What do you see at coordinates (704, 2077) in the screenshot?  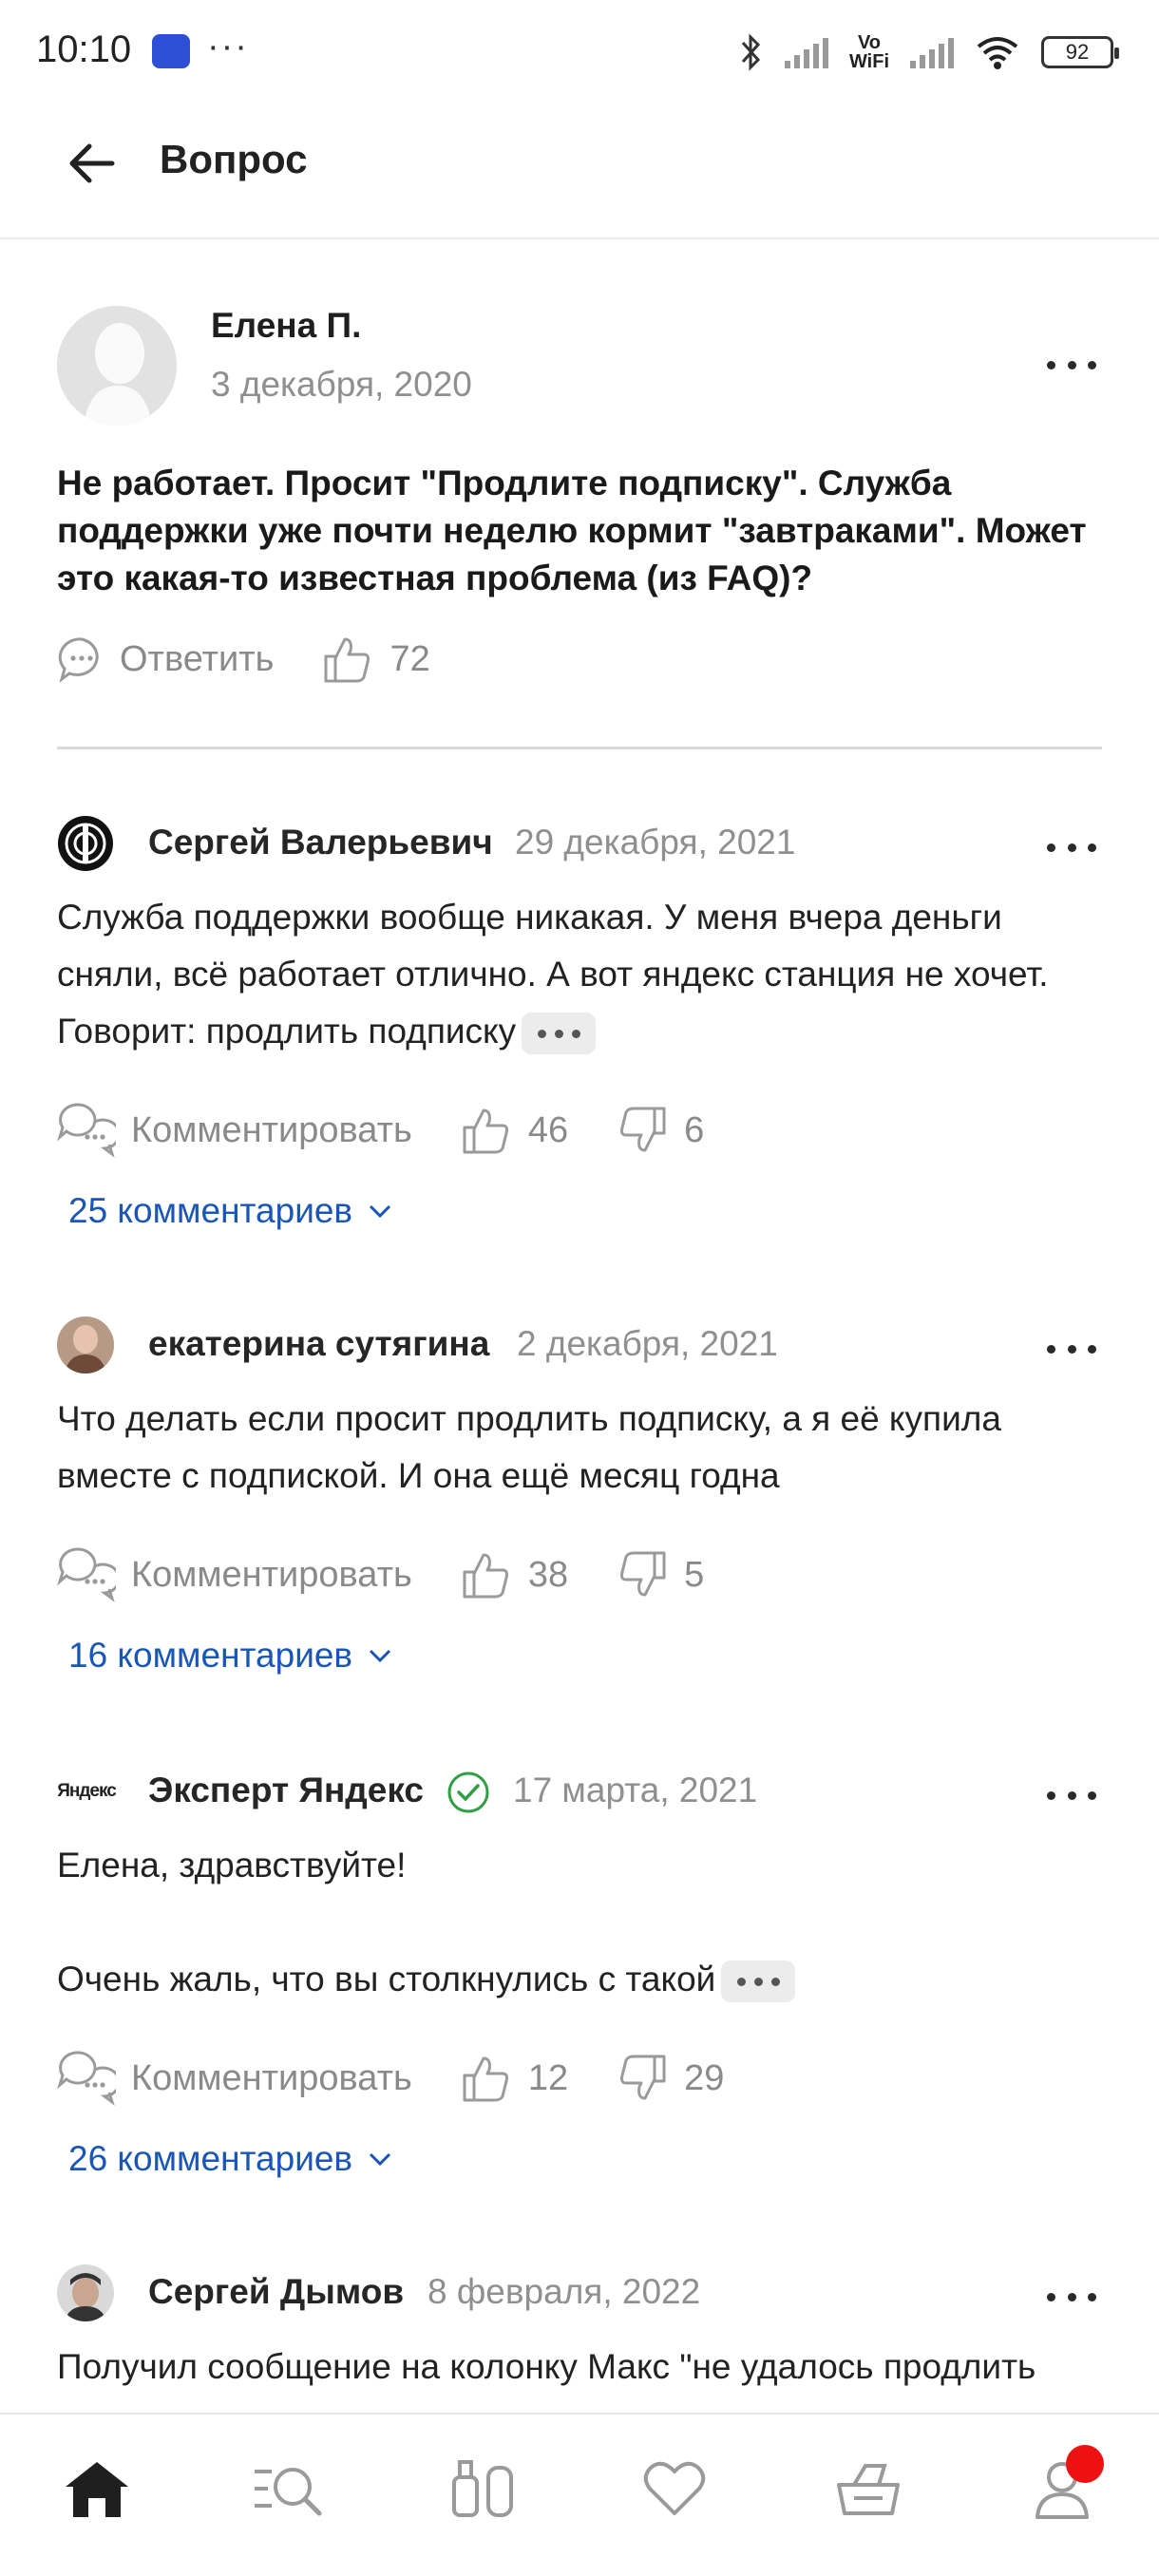 I see `dislikes-count: 29` at bounding box center [704, 2077].